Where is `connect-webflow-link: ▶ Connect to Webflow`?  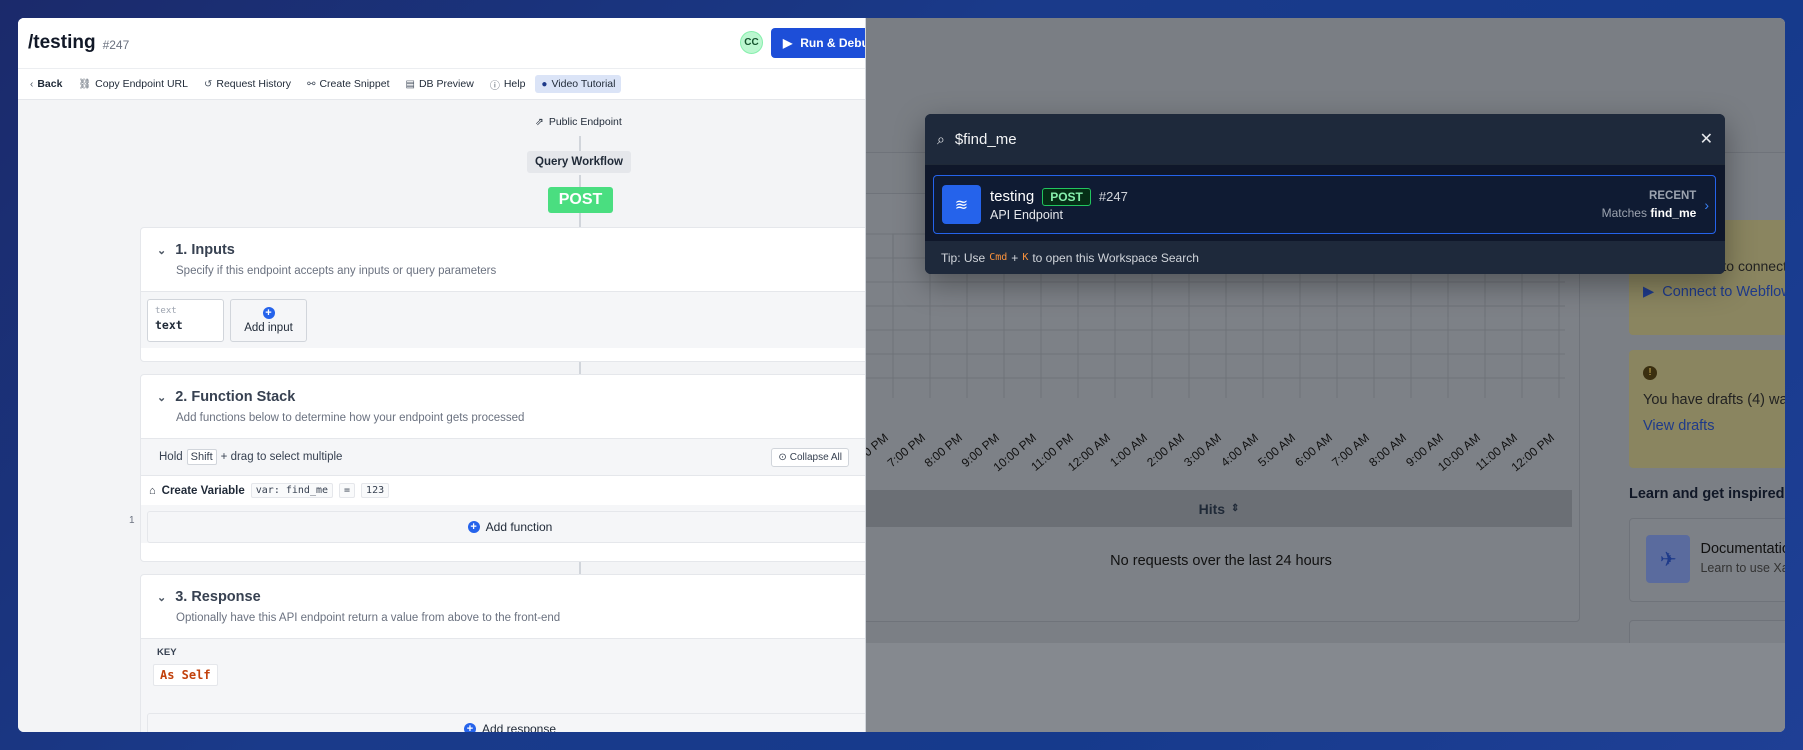
connect-webflow-link: ▶ Connect to Webflow is located at coordinates (1714, 292).